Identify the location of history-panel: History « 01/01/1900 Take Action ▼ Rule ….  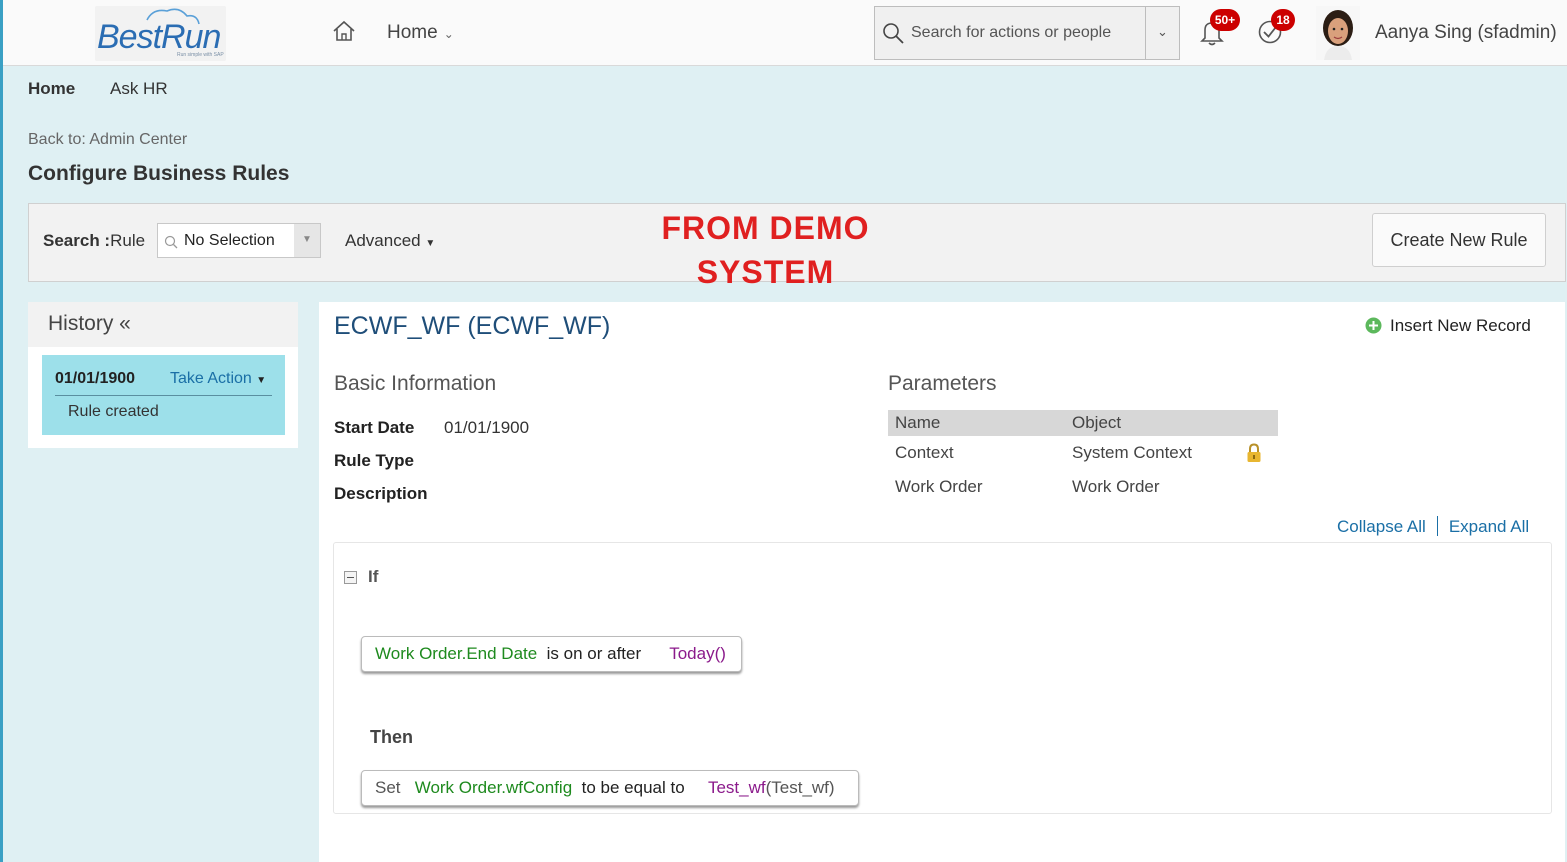
(163, 375).